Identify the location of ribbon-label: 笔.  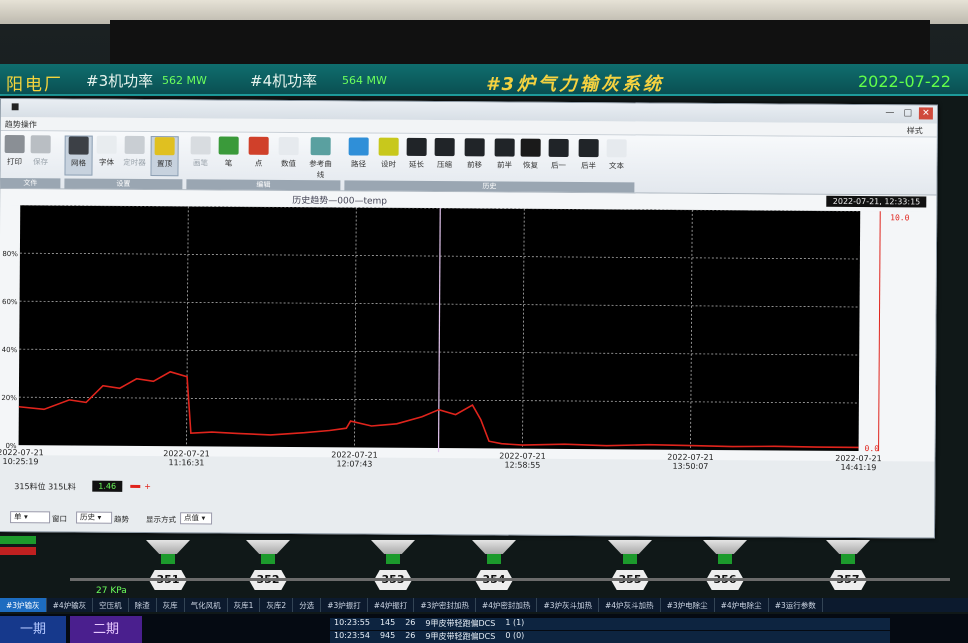
(228, 163).